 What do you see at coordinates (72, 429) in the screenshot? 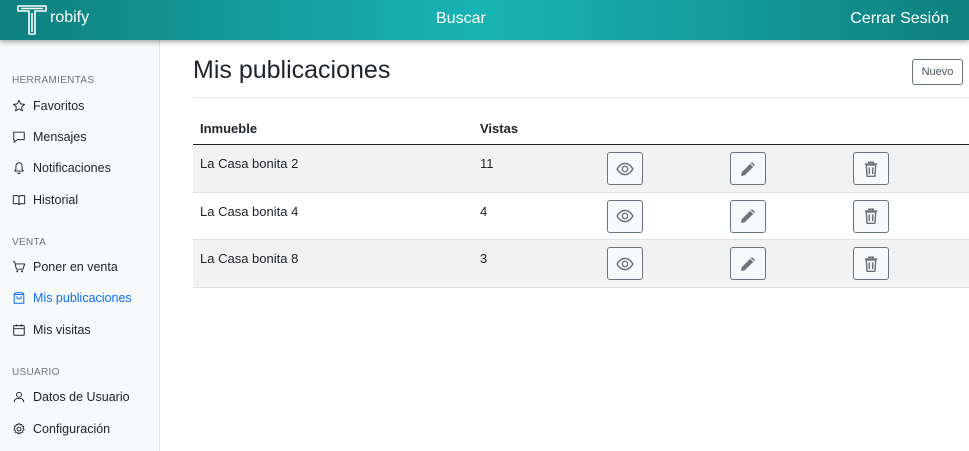
I see `sidebar-item-label: Configuración` at bounding box center [72, 429].